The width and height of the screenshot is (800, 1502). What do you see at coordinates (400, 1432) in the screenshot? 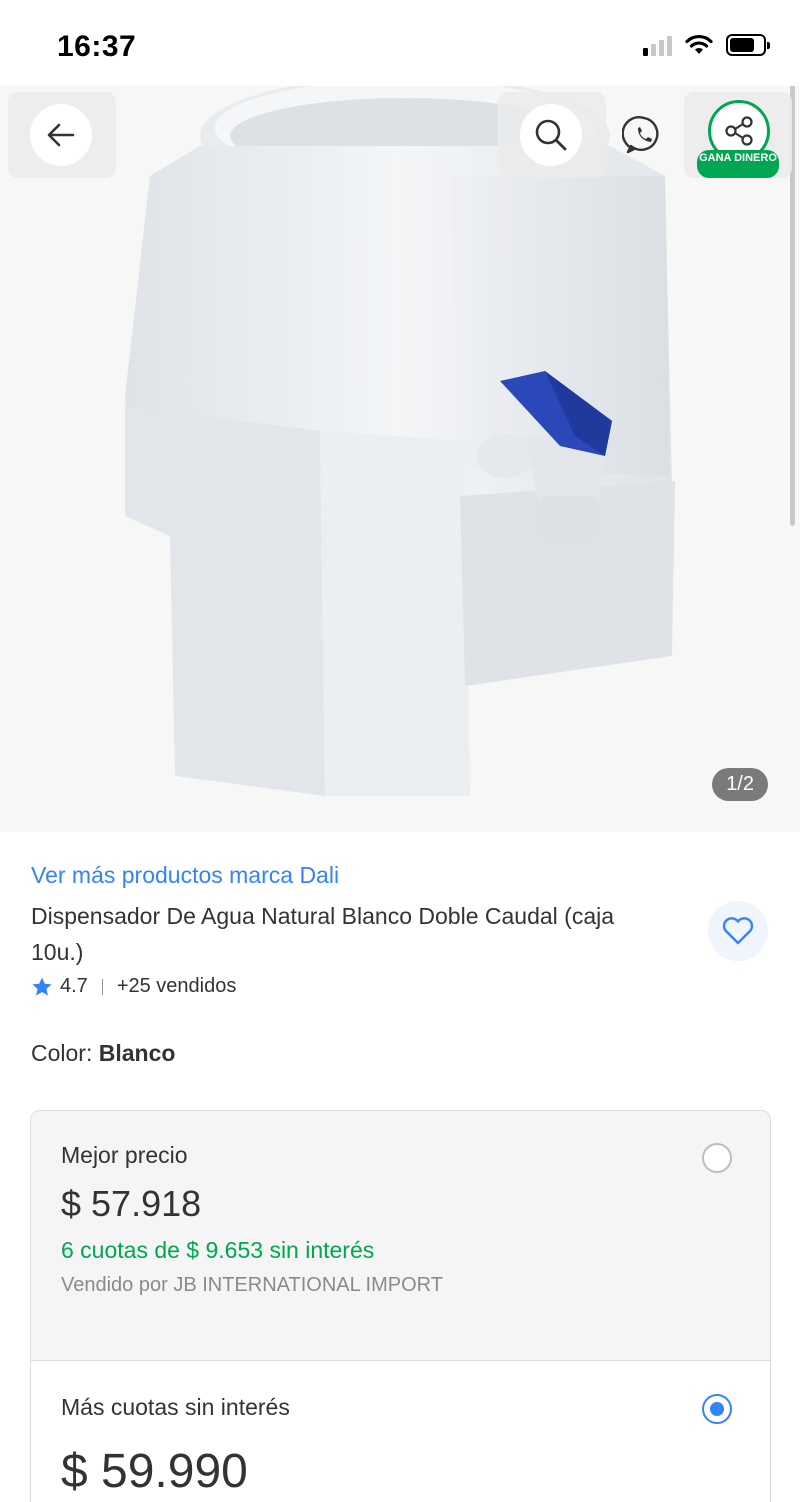
I see `option-more-installments: Más cuotas sin interés $ 59.990` at bounding box center [400, 1432].